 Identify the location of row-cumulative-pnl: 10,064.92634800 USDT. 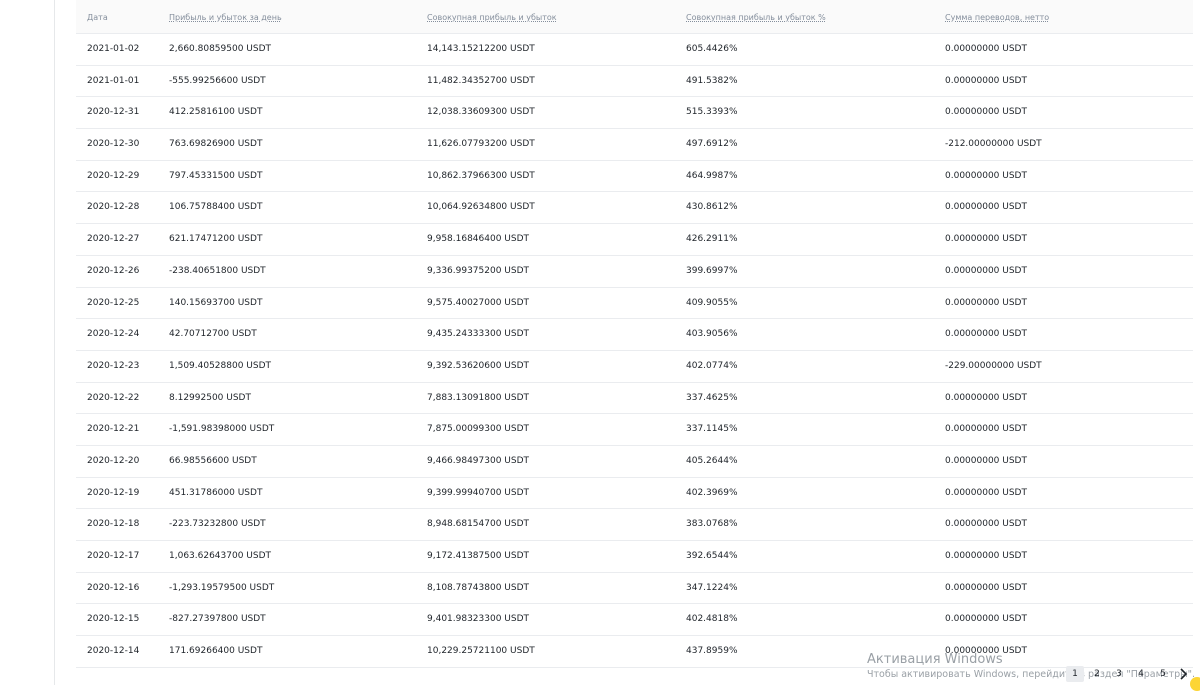
(481, 207).